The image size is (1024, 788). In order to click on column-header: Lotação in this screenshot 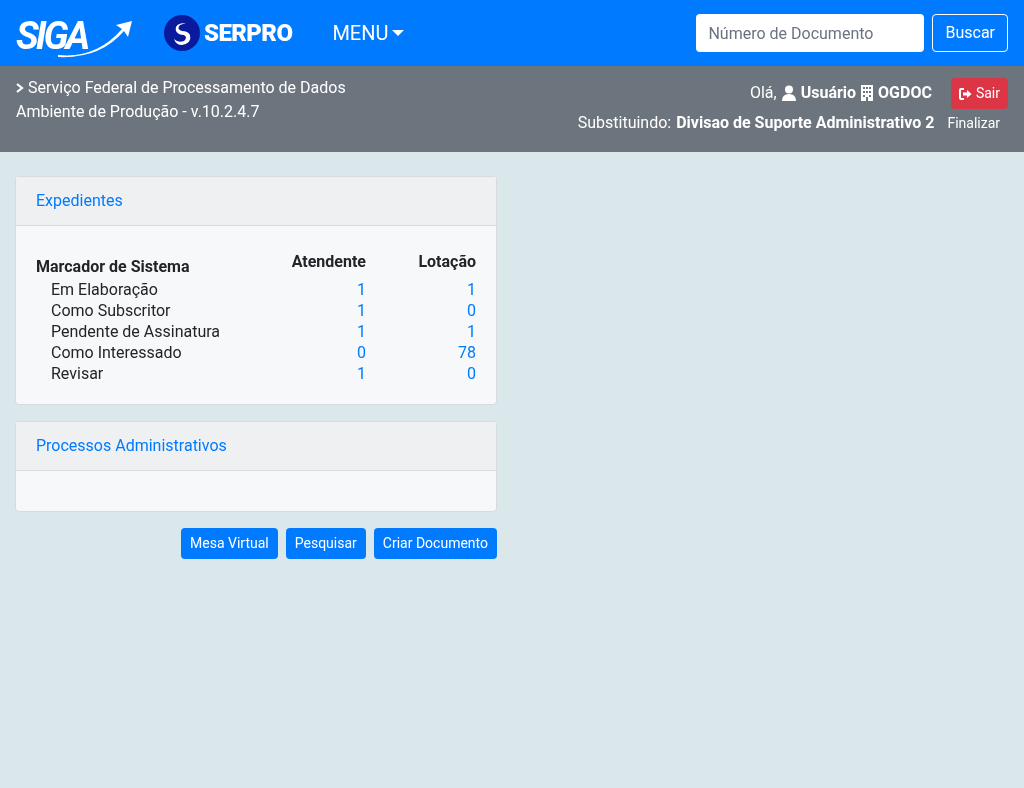, I will do `click(446, 262)`.